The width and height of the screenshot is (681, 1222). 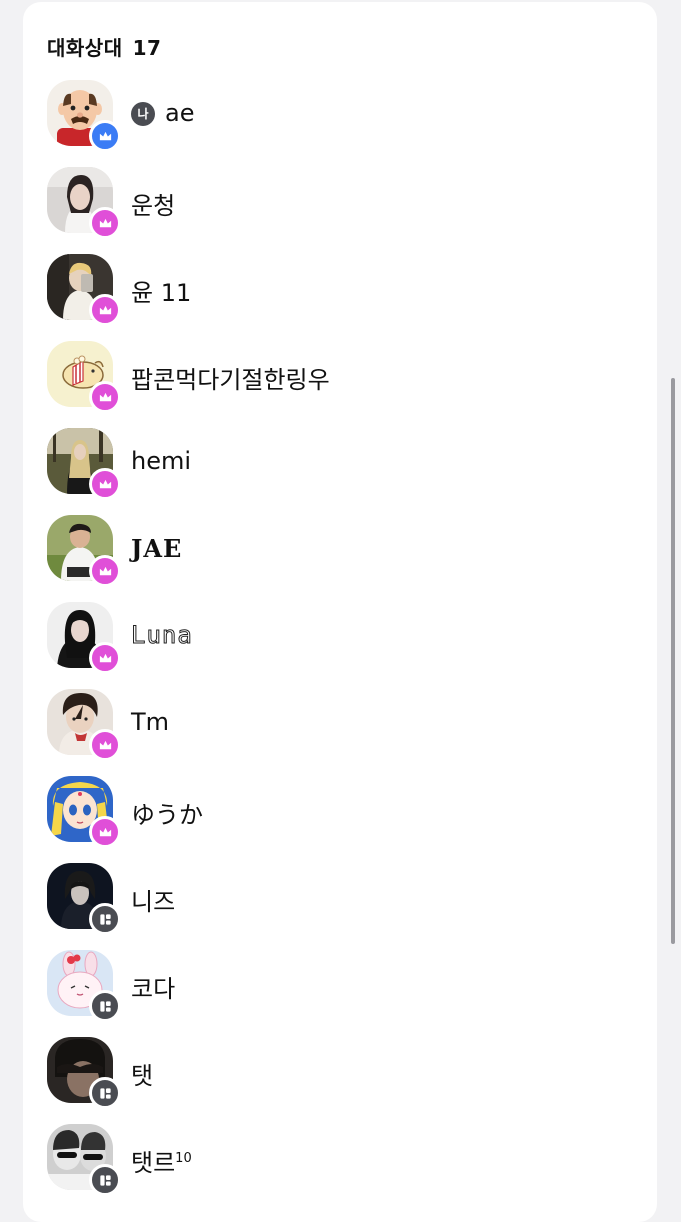 What do you see at coordinates (342, 812) in the screenshot?
I see `list-item: ゆうか` at bounding box center [342, 812].